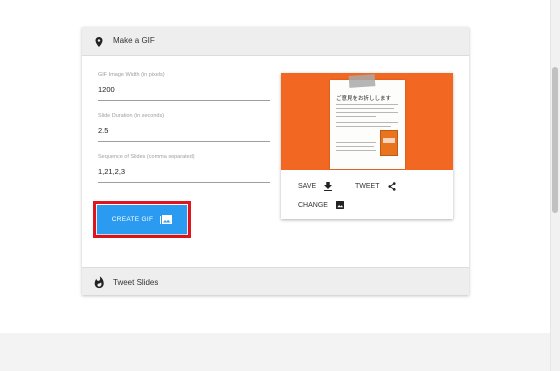 This screenshot has height=371, width=560. What do you see at coordinates (184, 182) in the screenshot?
I see `slide-sequence-underline` at bounding box center [184, 182].